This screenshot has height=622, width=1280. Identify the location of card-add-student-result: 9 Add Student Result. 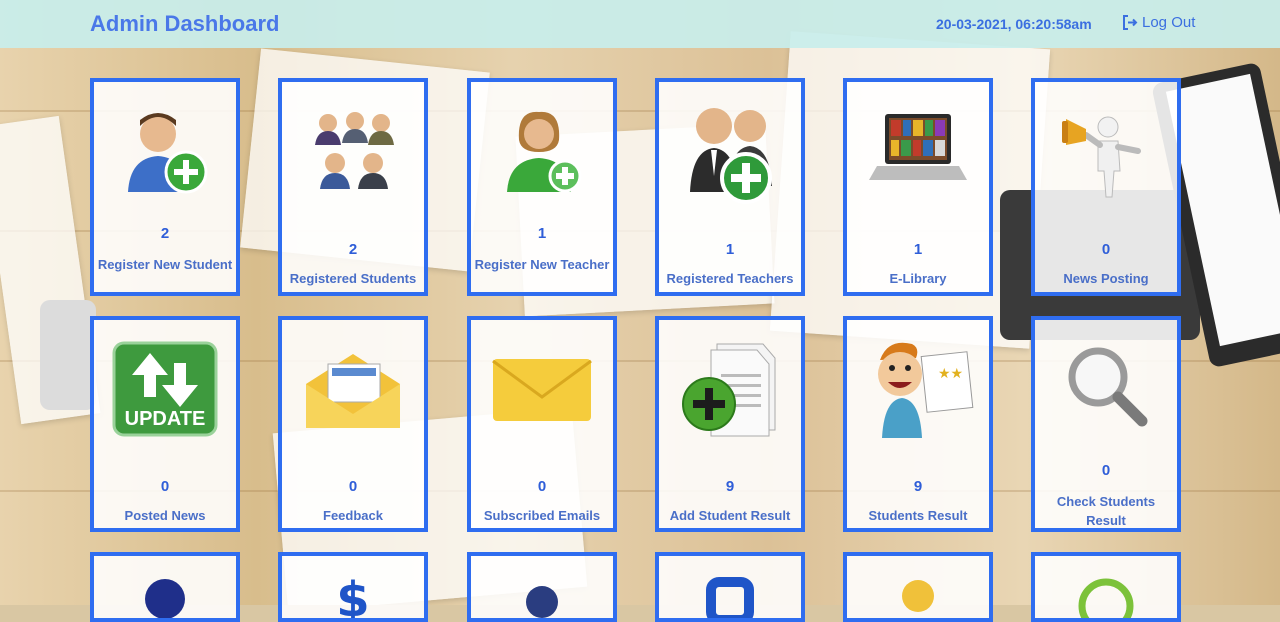
(730, 424).